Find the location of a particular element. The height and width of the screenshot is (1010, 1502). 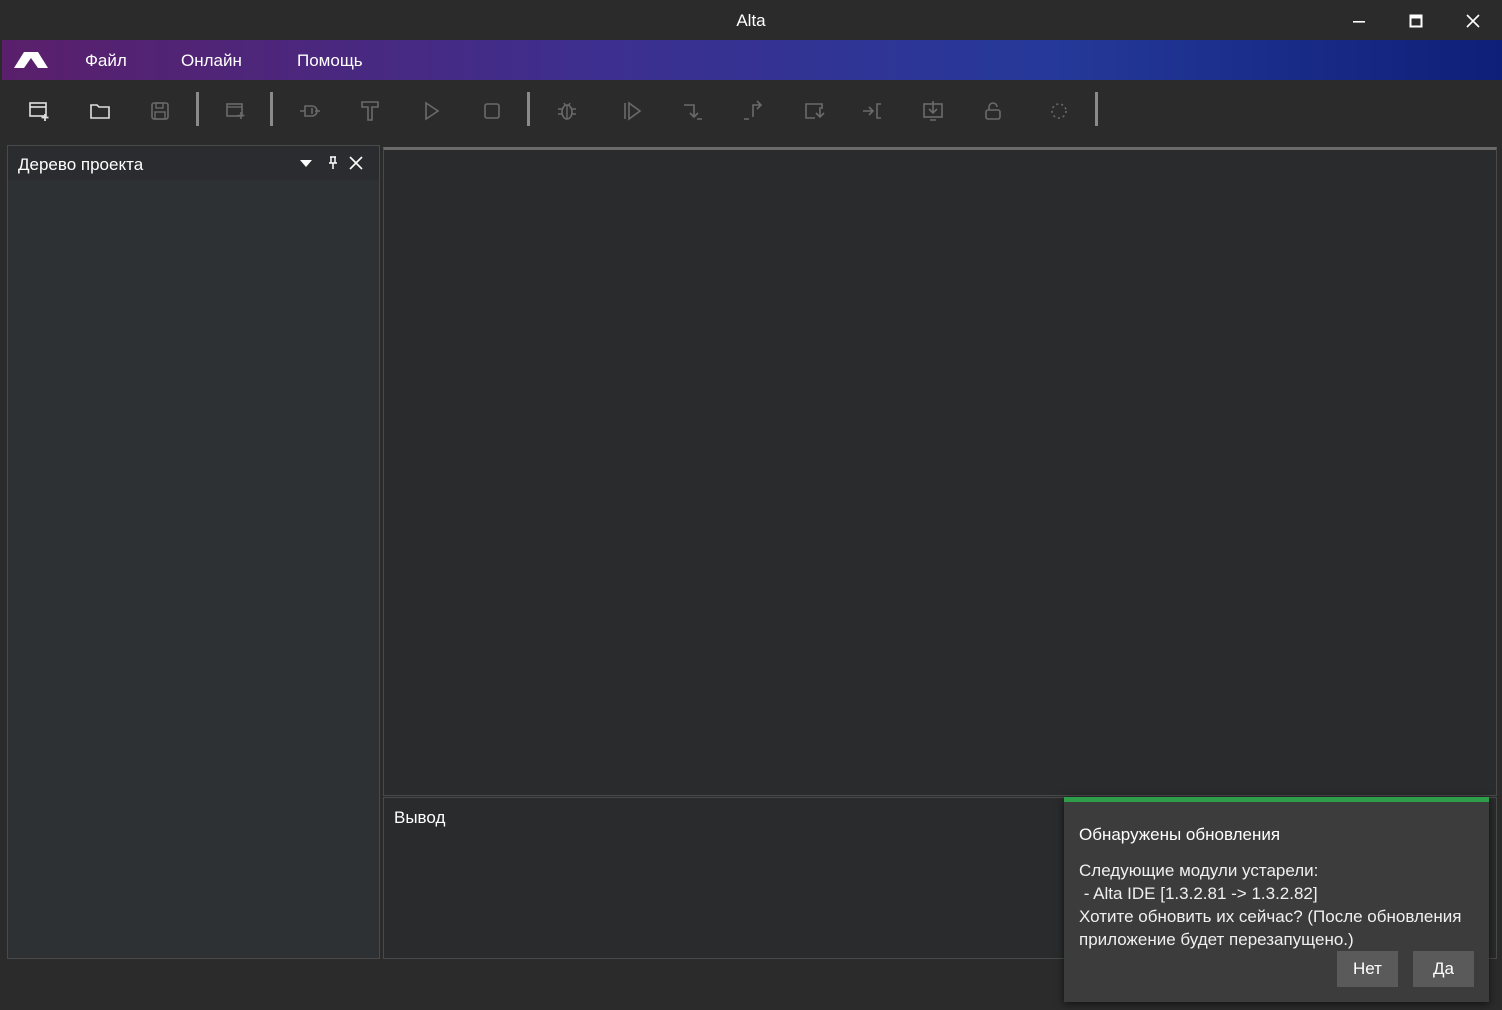

title-bar: Alta is located at coordinates (751, 20).